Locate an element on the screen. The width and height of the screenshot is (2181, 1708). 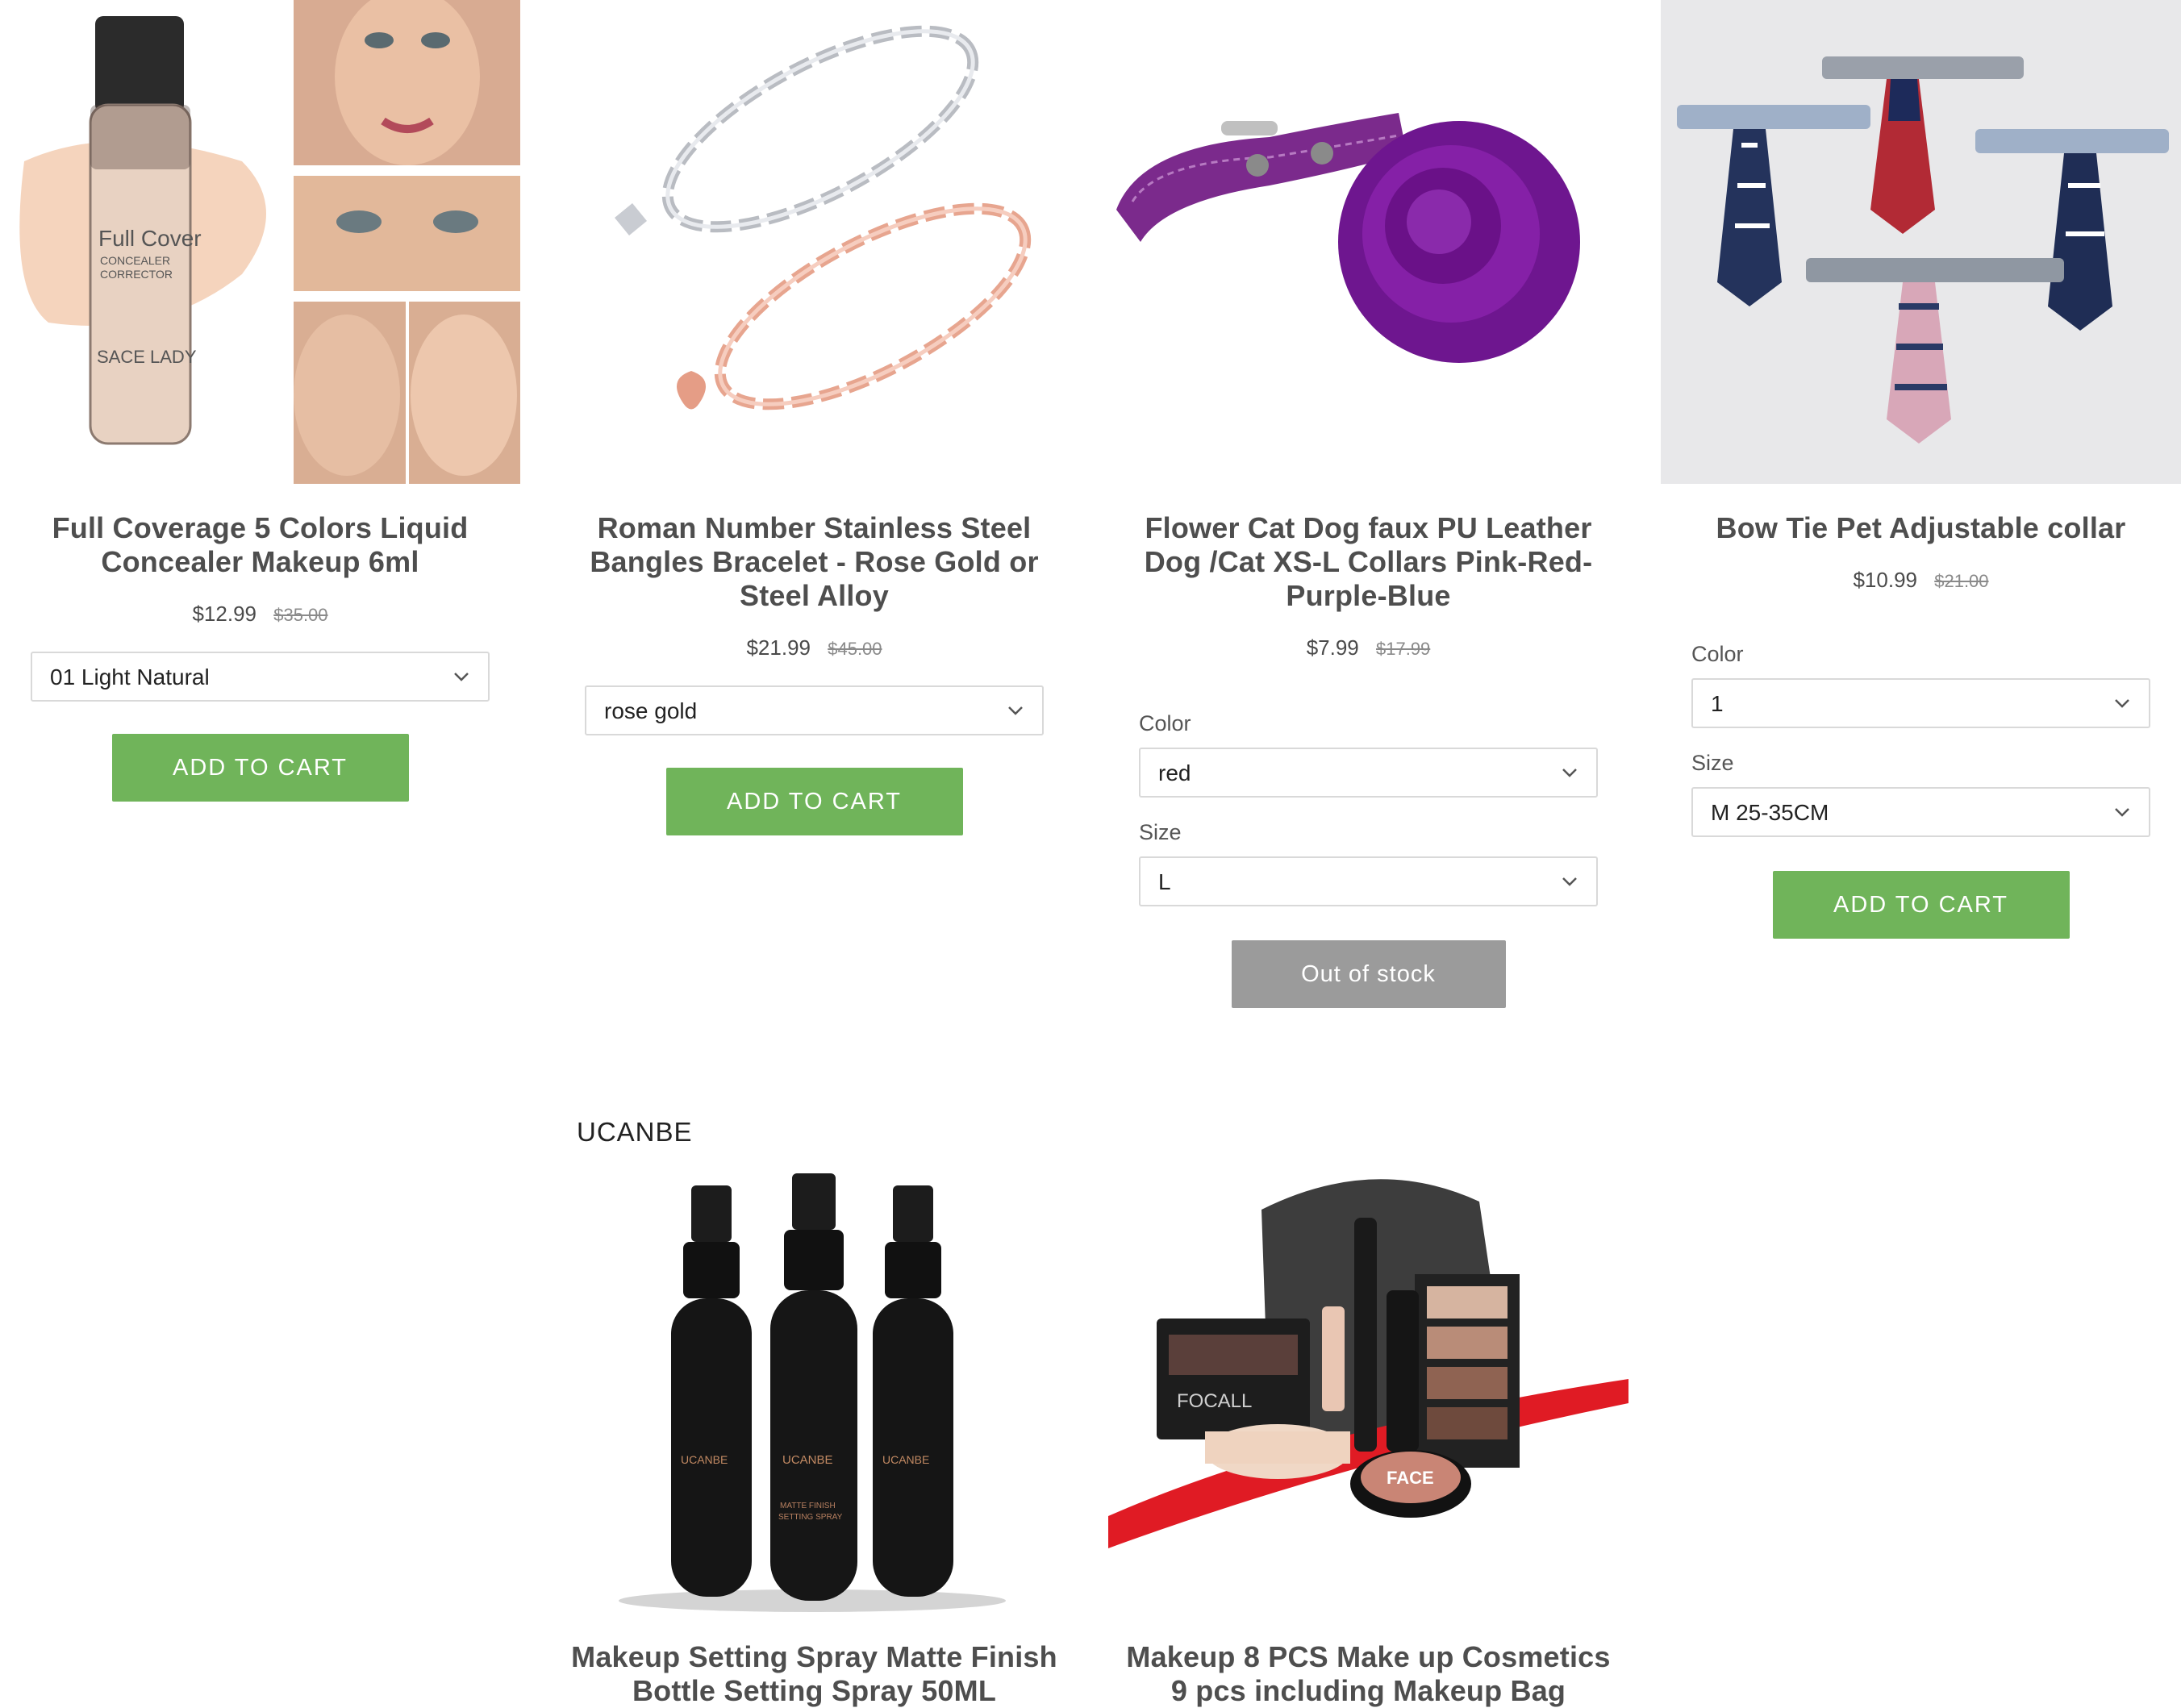
spray-label-sub: MATTE FINISH is located at coordinates (808, 1506).